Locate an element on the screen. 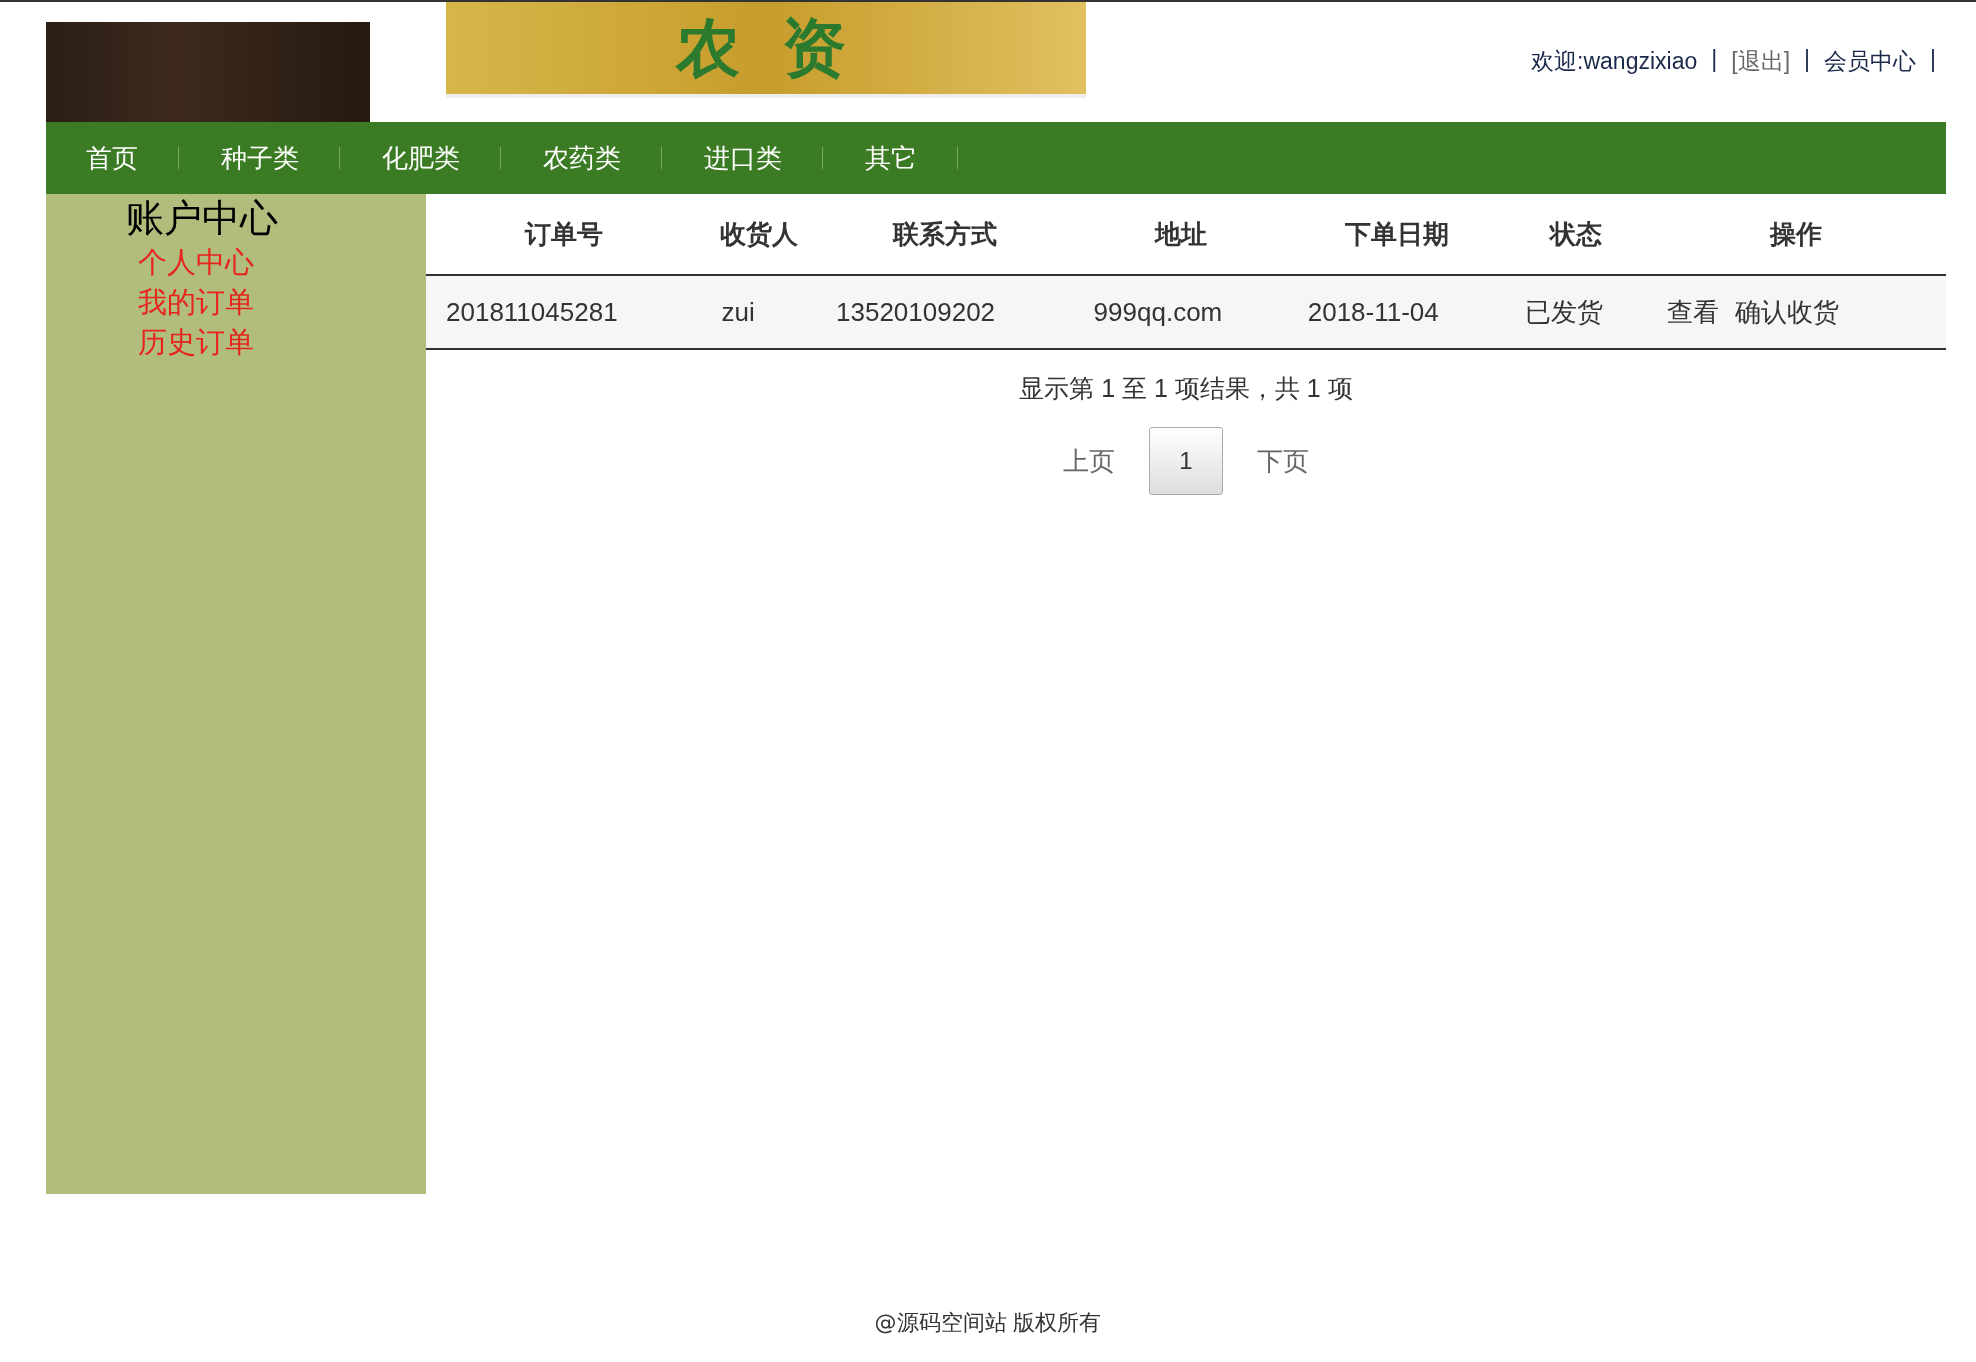 This screenshot has height=1362, width=1976. table-cell: 已发货 is located at coordinates (1576, 312).